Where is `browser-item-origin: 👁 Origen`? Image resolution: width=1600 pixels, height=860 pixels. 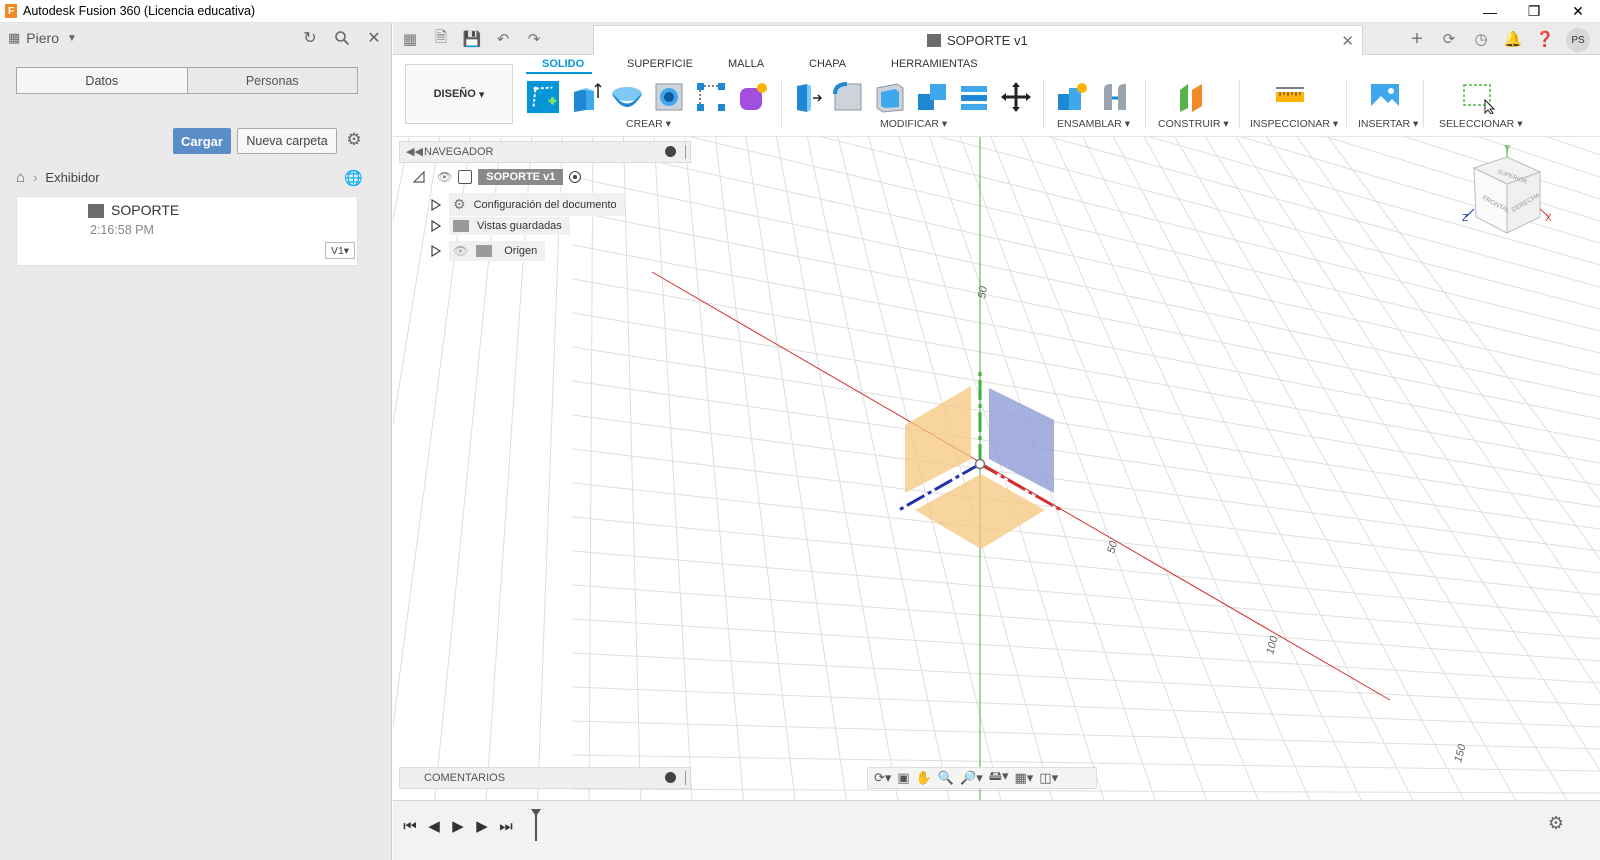
browser-item-origin: 👁 Origen is located at coordinates (488, 251).